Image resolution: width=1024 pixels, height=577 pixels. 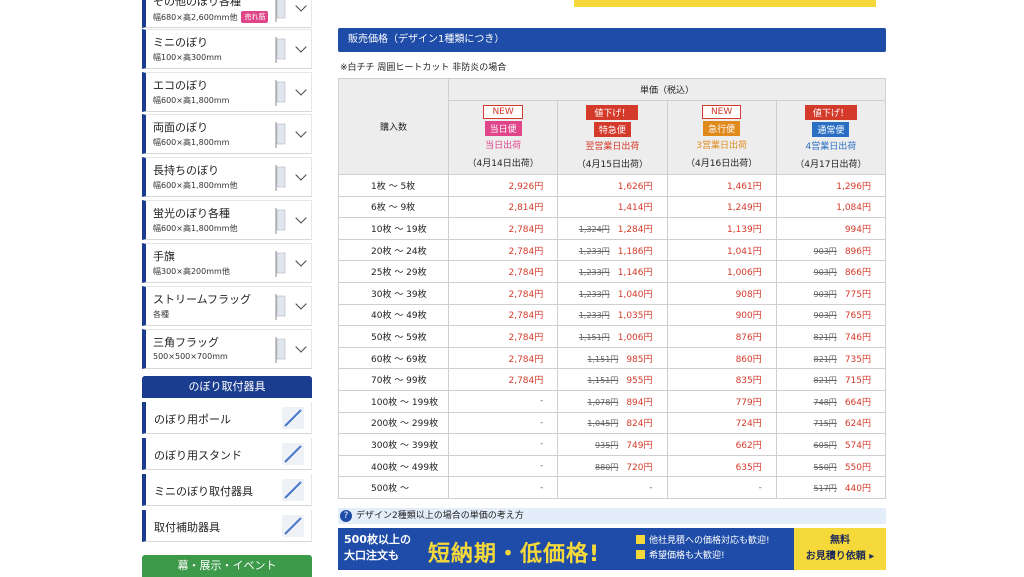 What do you see at coordinates (191, 213) in the screenshot?
I see `sidebar-item-label: 蛍光のぼり各種` at bounding box center [191, 213].